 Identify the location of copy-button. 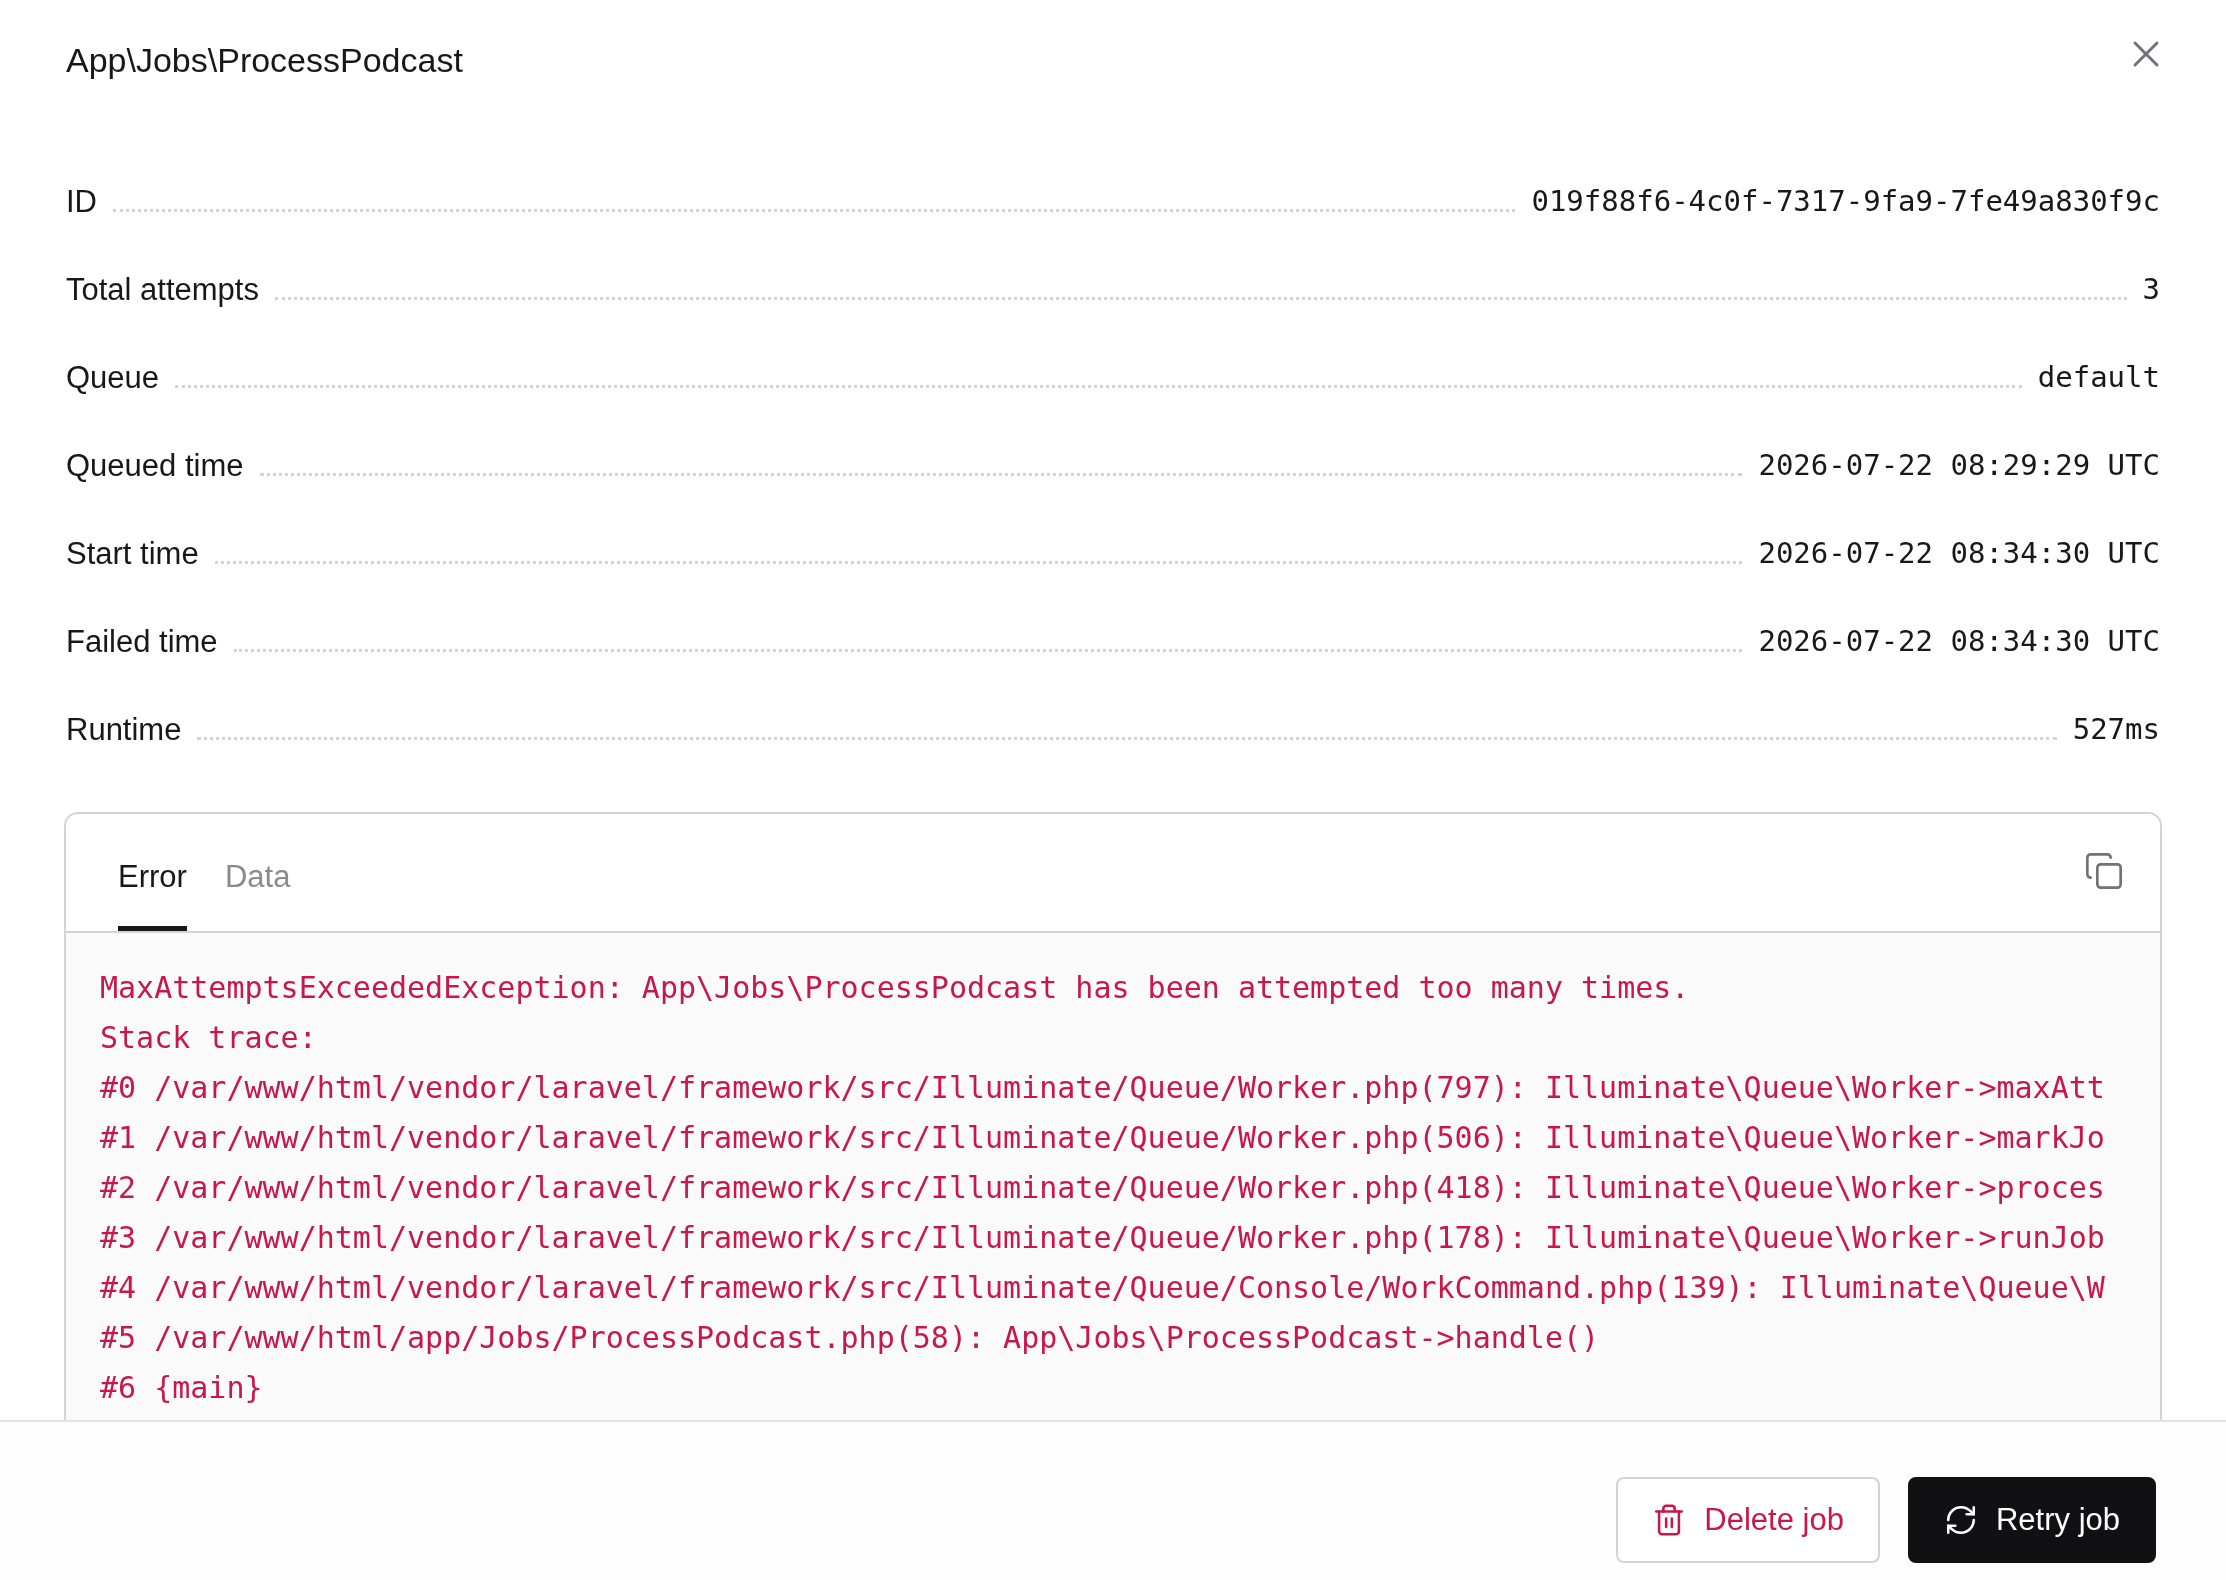
(2104, 871).